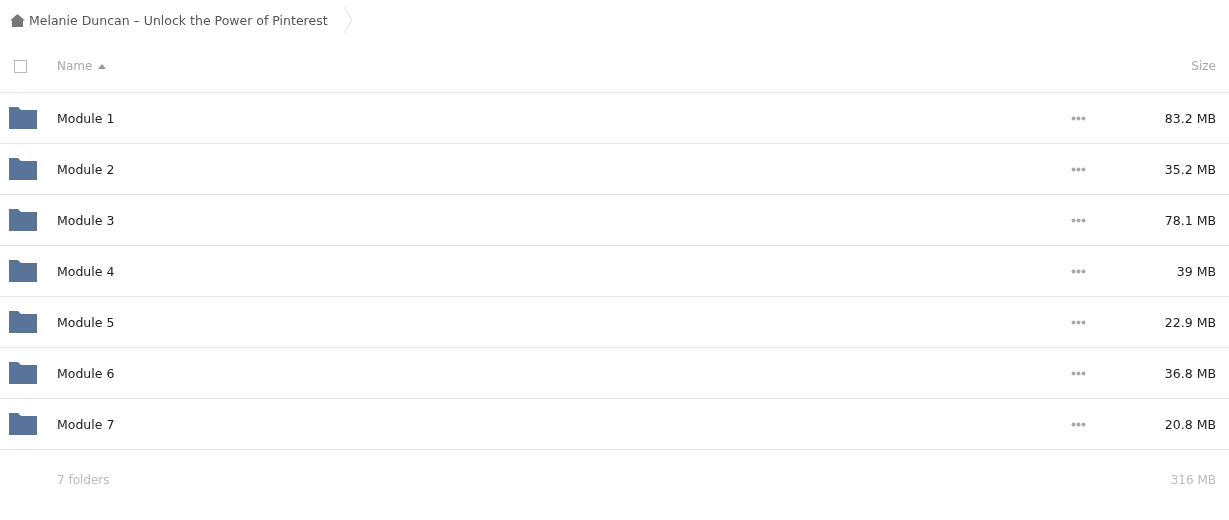 This screenshot has width=1229, height=520. Describe the element at coordinates (86, 373) in the screenshot. I see `folder-name: Module 6` at that location.